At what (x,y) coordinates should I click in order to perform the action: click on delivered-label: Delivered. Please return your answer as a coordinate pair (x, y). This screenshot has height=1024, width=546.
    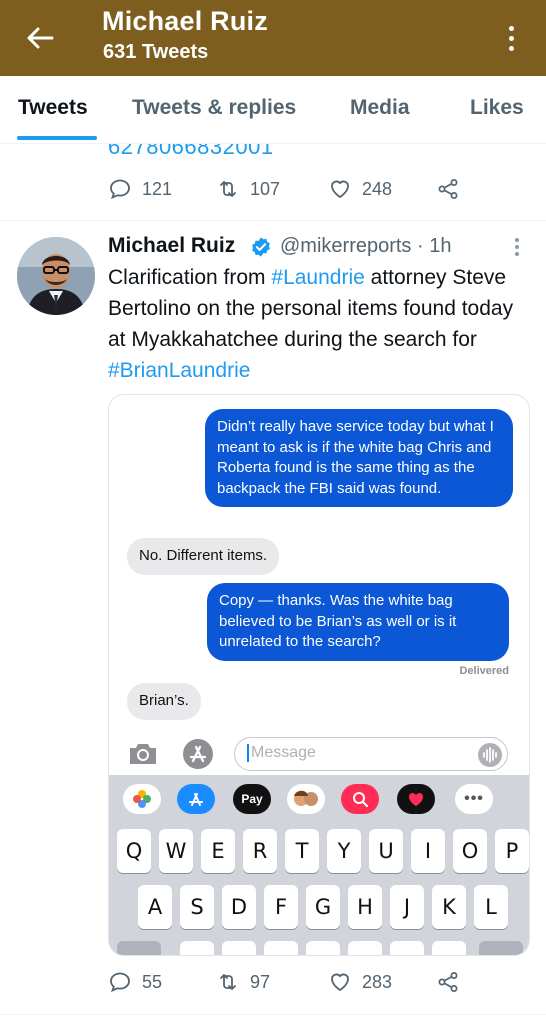
    Looking at the image, I should click on (484, 671).